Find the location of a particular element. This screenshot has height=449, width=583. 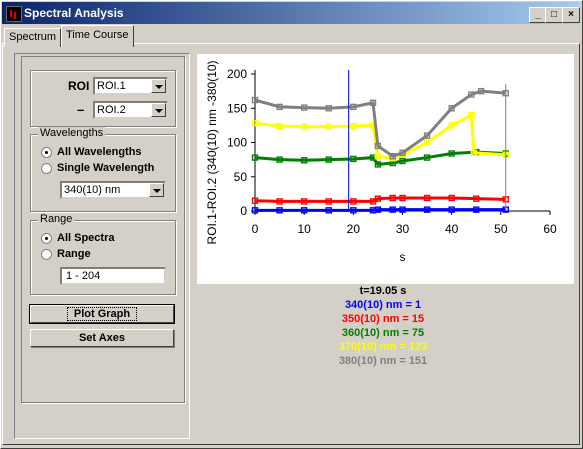

maximize-button: □ is located at coordinates (554, 15).